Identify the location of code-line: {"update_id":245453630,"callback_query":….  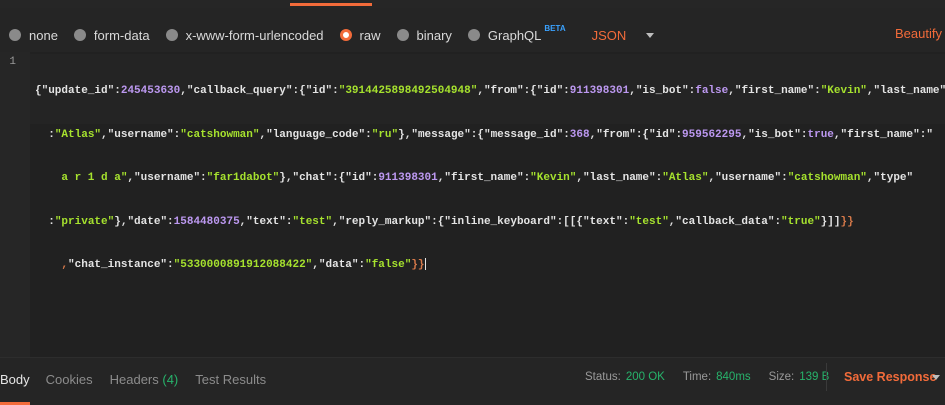
(490, 91).